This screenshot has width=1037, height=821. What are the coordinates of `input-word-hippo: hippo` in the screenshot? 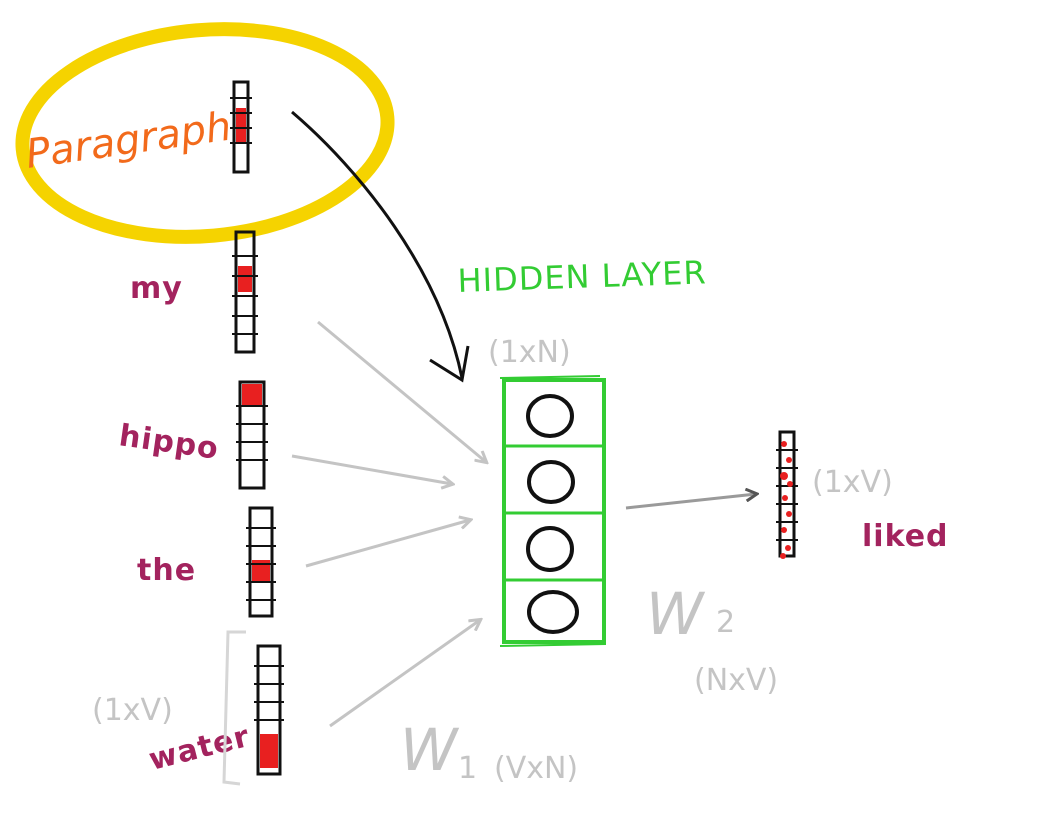 It's located at (169, 442).